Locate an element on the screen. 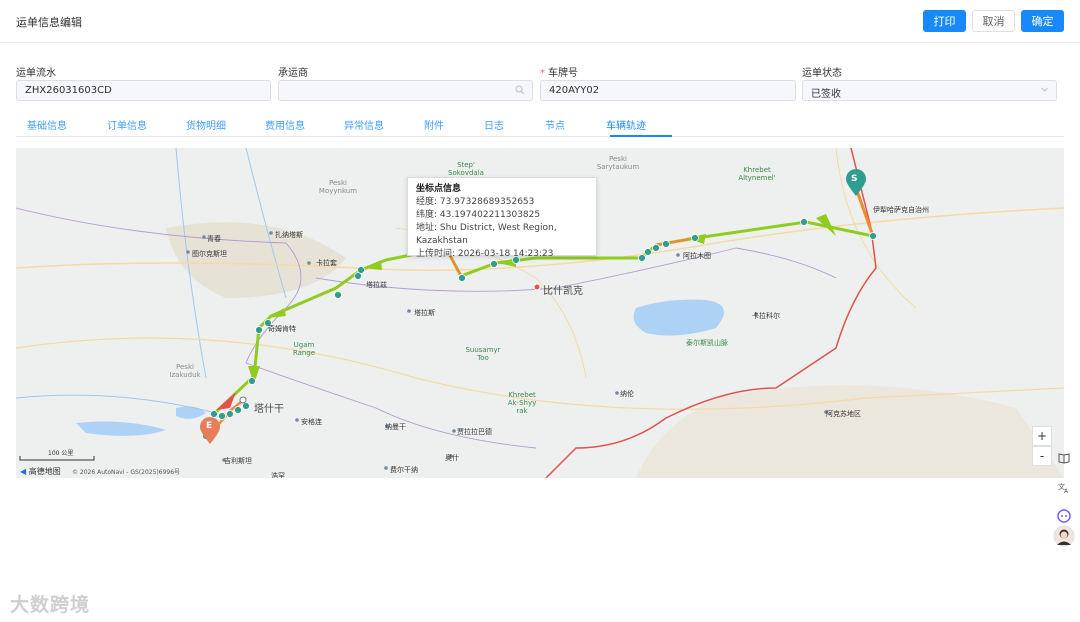 This screenshot has height=622, width=1080. status-label: 运单状态 is located at coordinates (822, 73).